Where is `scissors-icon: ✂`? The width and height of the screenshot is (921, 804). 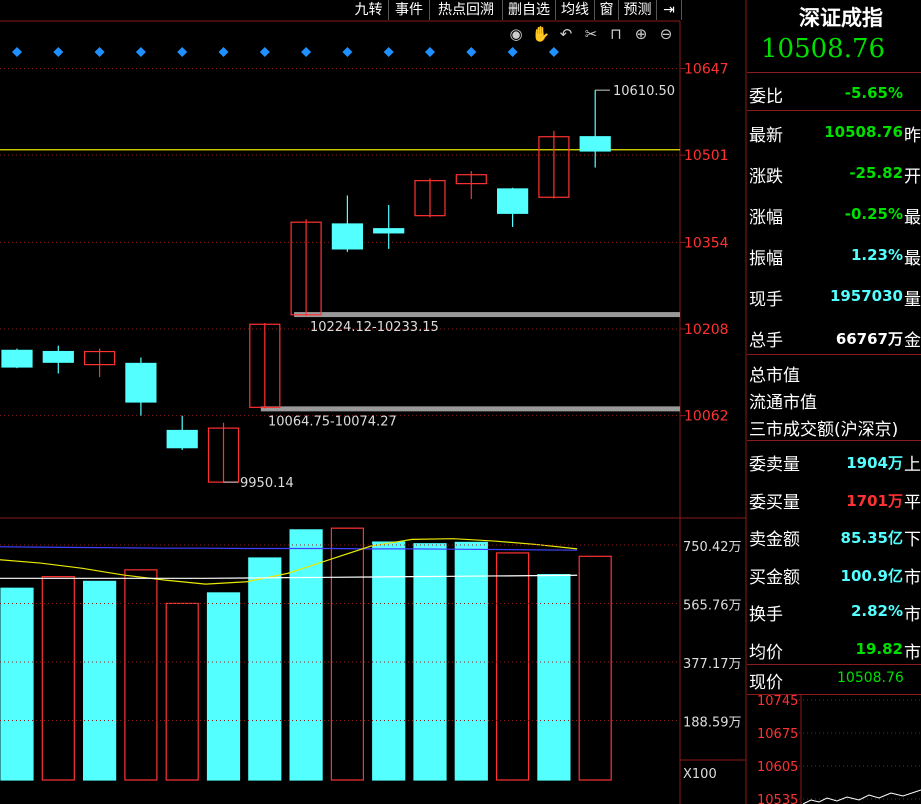 scissors-icon: ✂ is located at coordinates (591, 34).